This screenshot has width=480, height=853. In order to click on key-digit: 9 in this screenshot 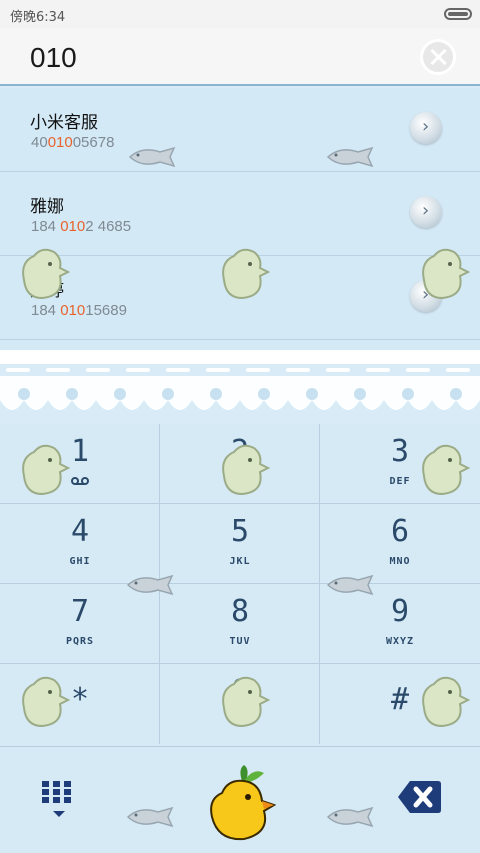, I will do `click(400, 611)`.